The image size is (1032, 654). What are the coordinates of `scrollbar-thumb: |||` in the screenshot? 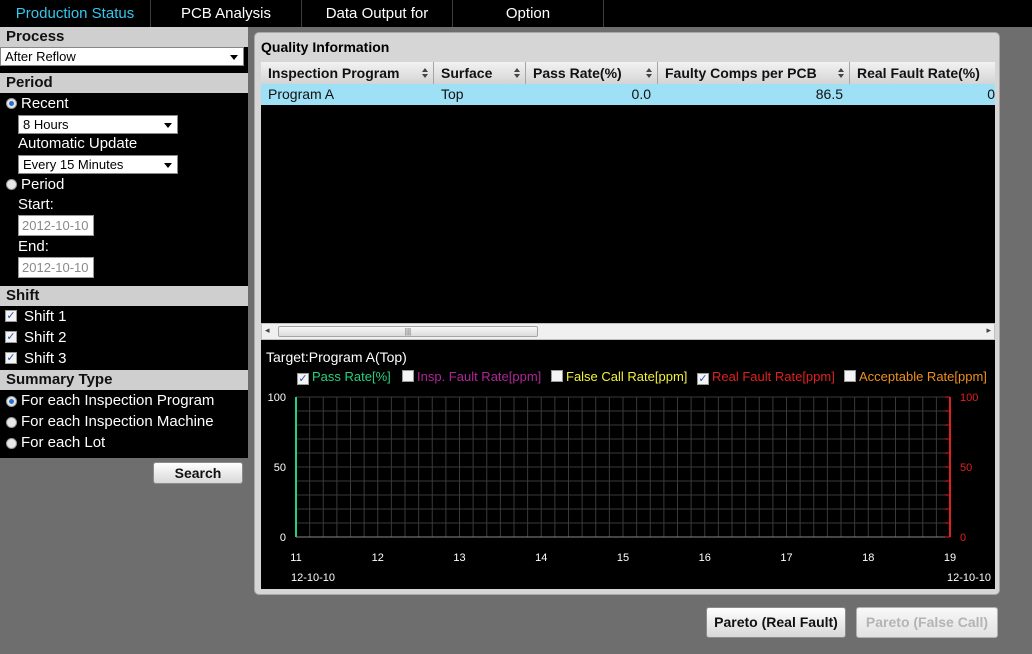 It's located at (408, 331).